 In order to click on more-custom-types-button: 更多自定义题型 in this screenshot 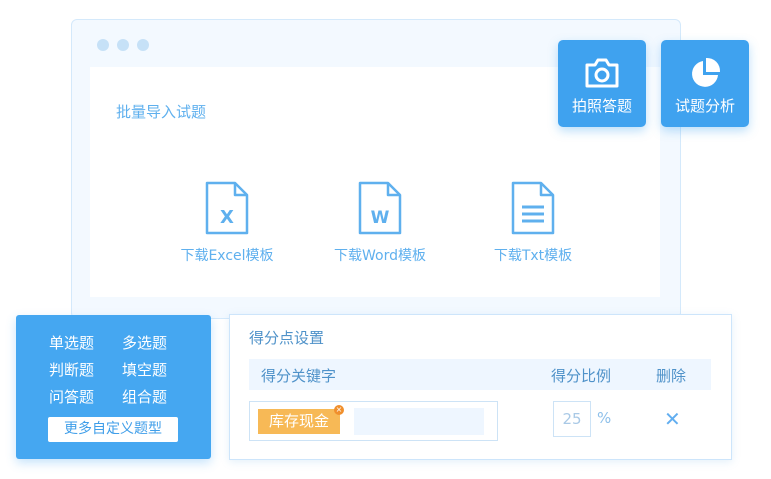, I will do `click(113, 429)`.